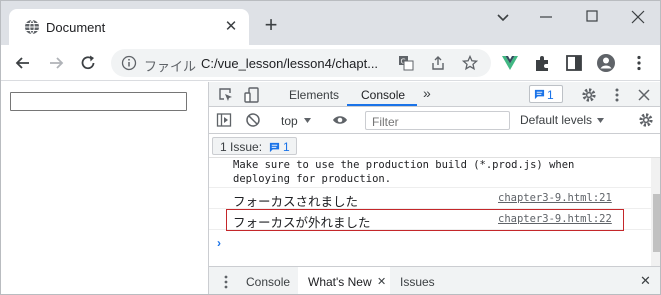 This screenshot has width=661, height=295. What do you see at coordinates (550, 95) in the screenshot?
I see `issues-badge-count: 1` at bounding box center [550, 95].